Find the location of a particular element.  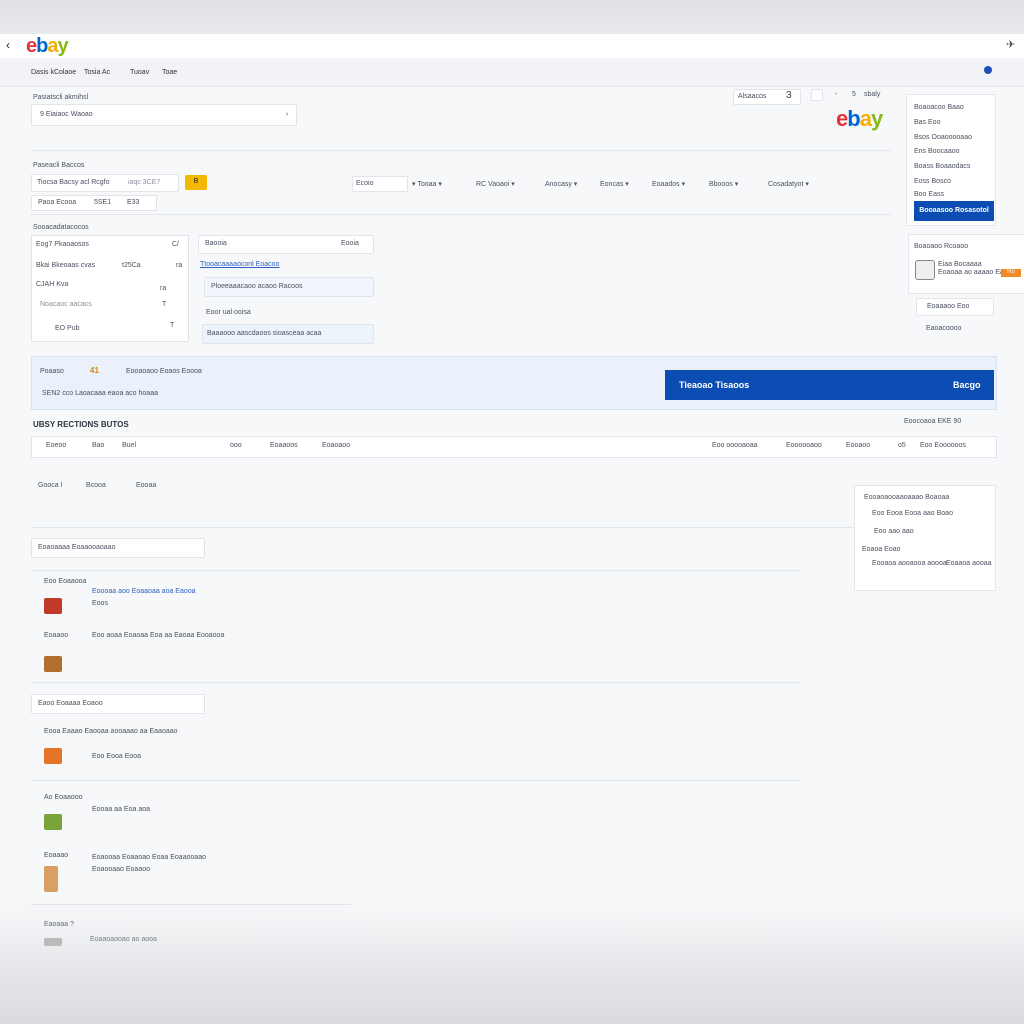

popup-name: Eoaoa Eoao is located at coordinates (881, 549).